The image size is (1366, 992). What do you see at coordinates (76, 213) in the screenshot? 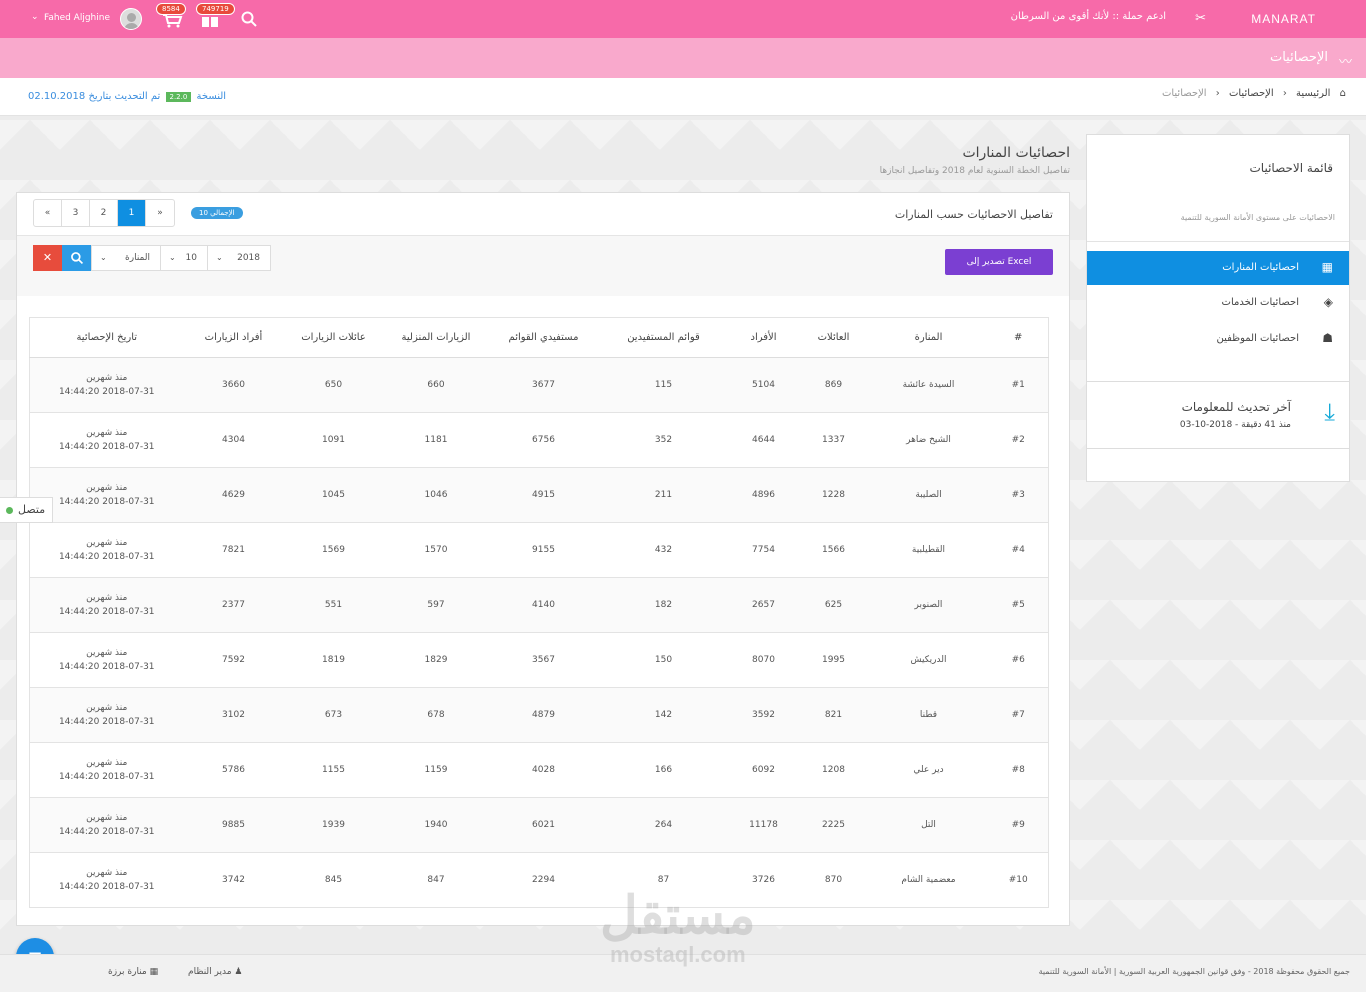
I see `page-3: 3` at bounding box center [76, 213].